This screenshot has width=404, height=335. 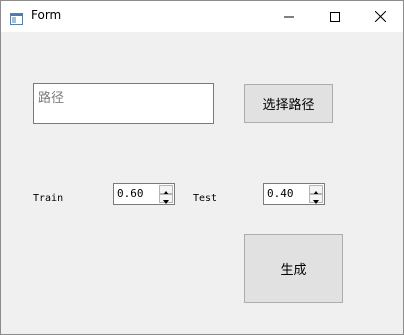 I want to click on test-spin-arrows, so click(x=316, y=194).